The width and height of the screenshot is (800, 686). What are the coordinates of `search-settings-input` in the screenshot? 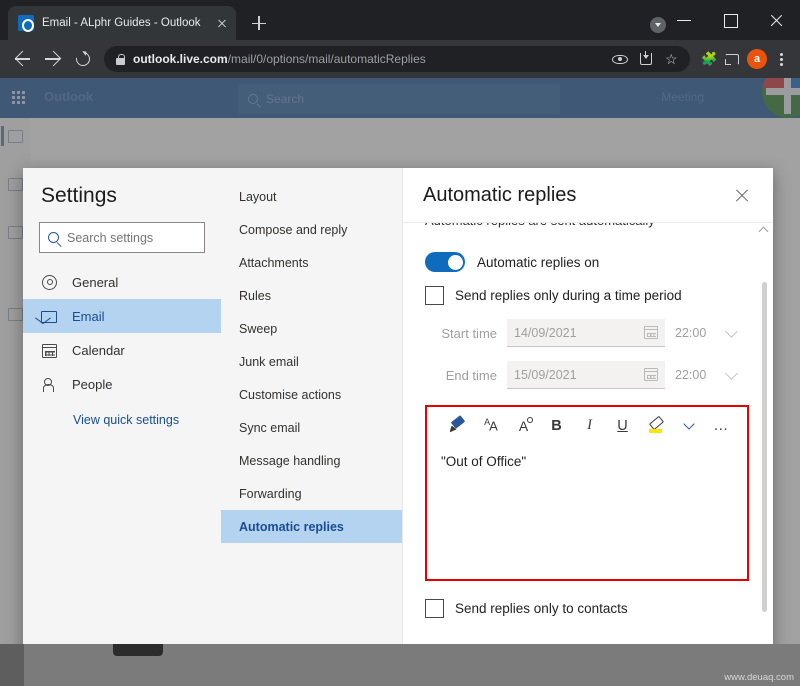 It's located at (131, 237).